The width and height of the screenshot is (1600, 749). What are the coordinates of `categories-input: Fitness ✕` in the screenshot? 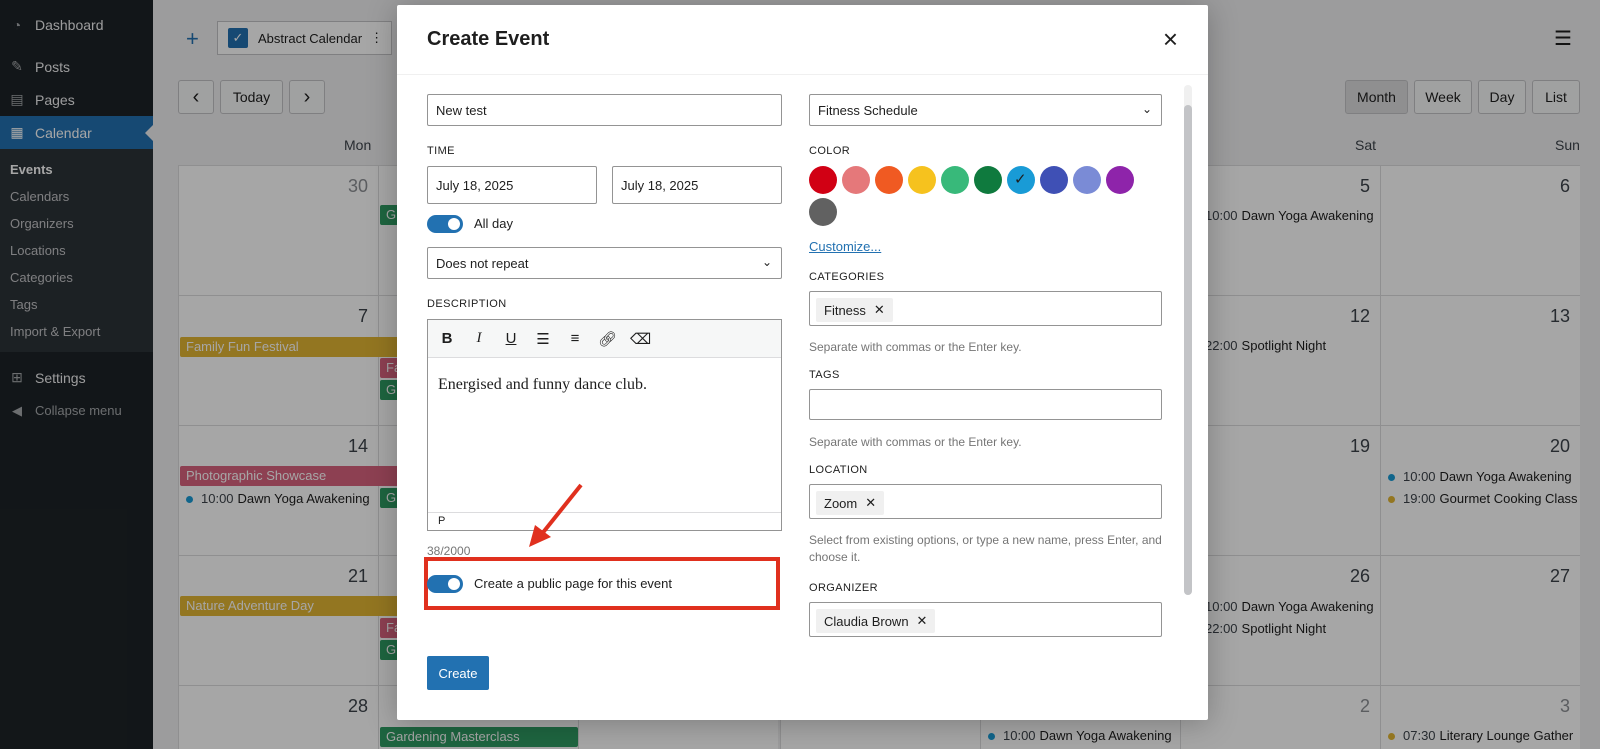 It's located at (985, 308).